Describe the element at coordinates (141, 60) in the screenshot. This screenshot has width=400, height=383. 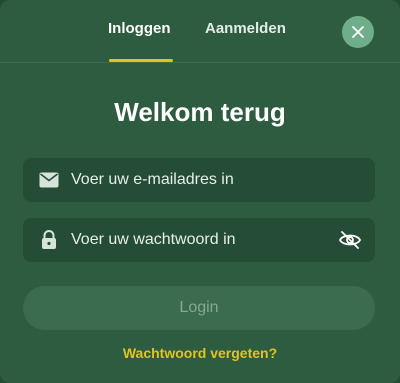
I see `active-tab-indicator` at that location.